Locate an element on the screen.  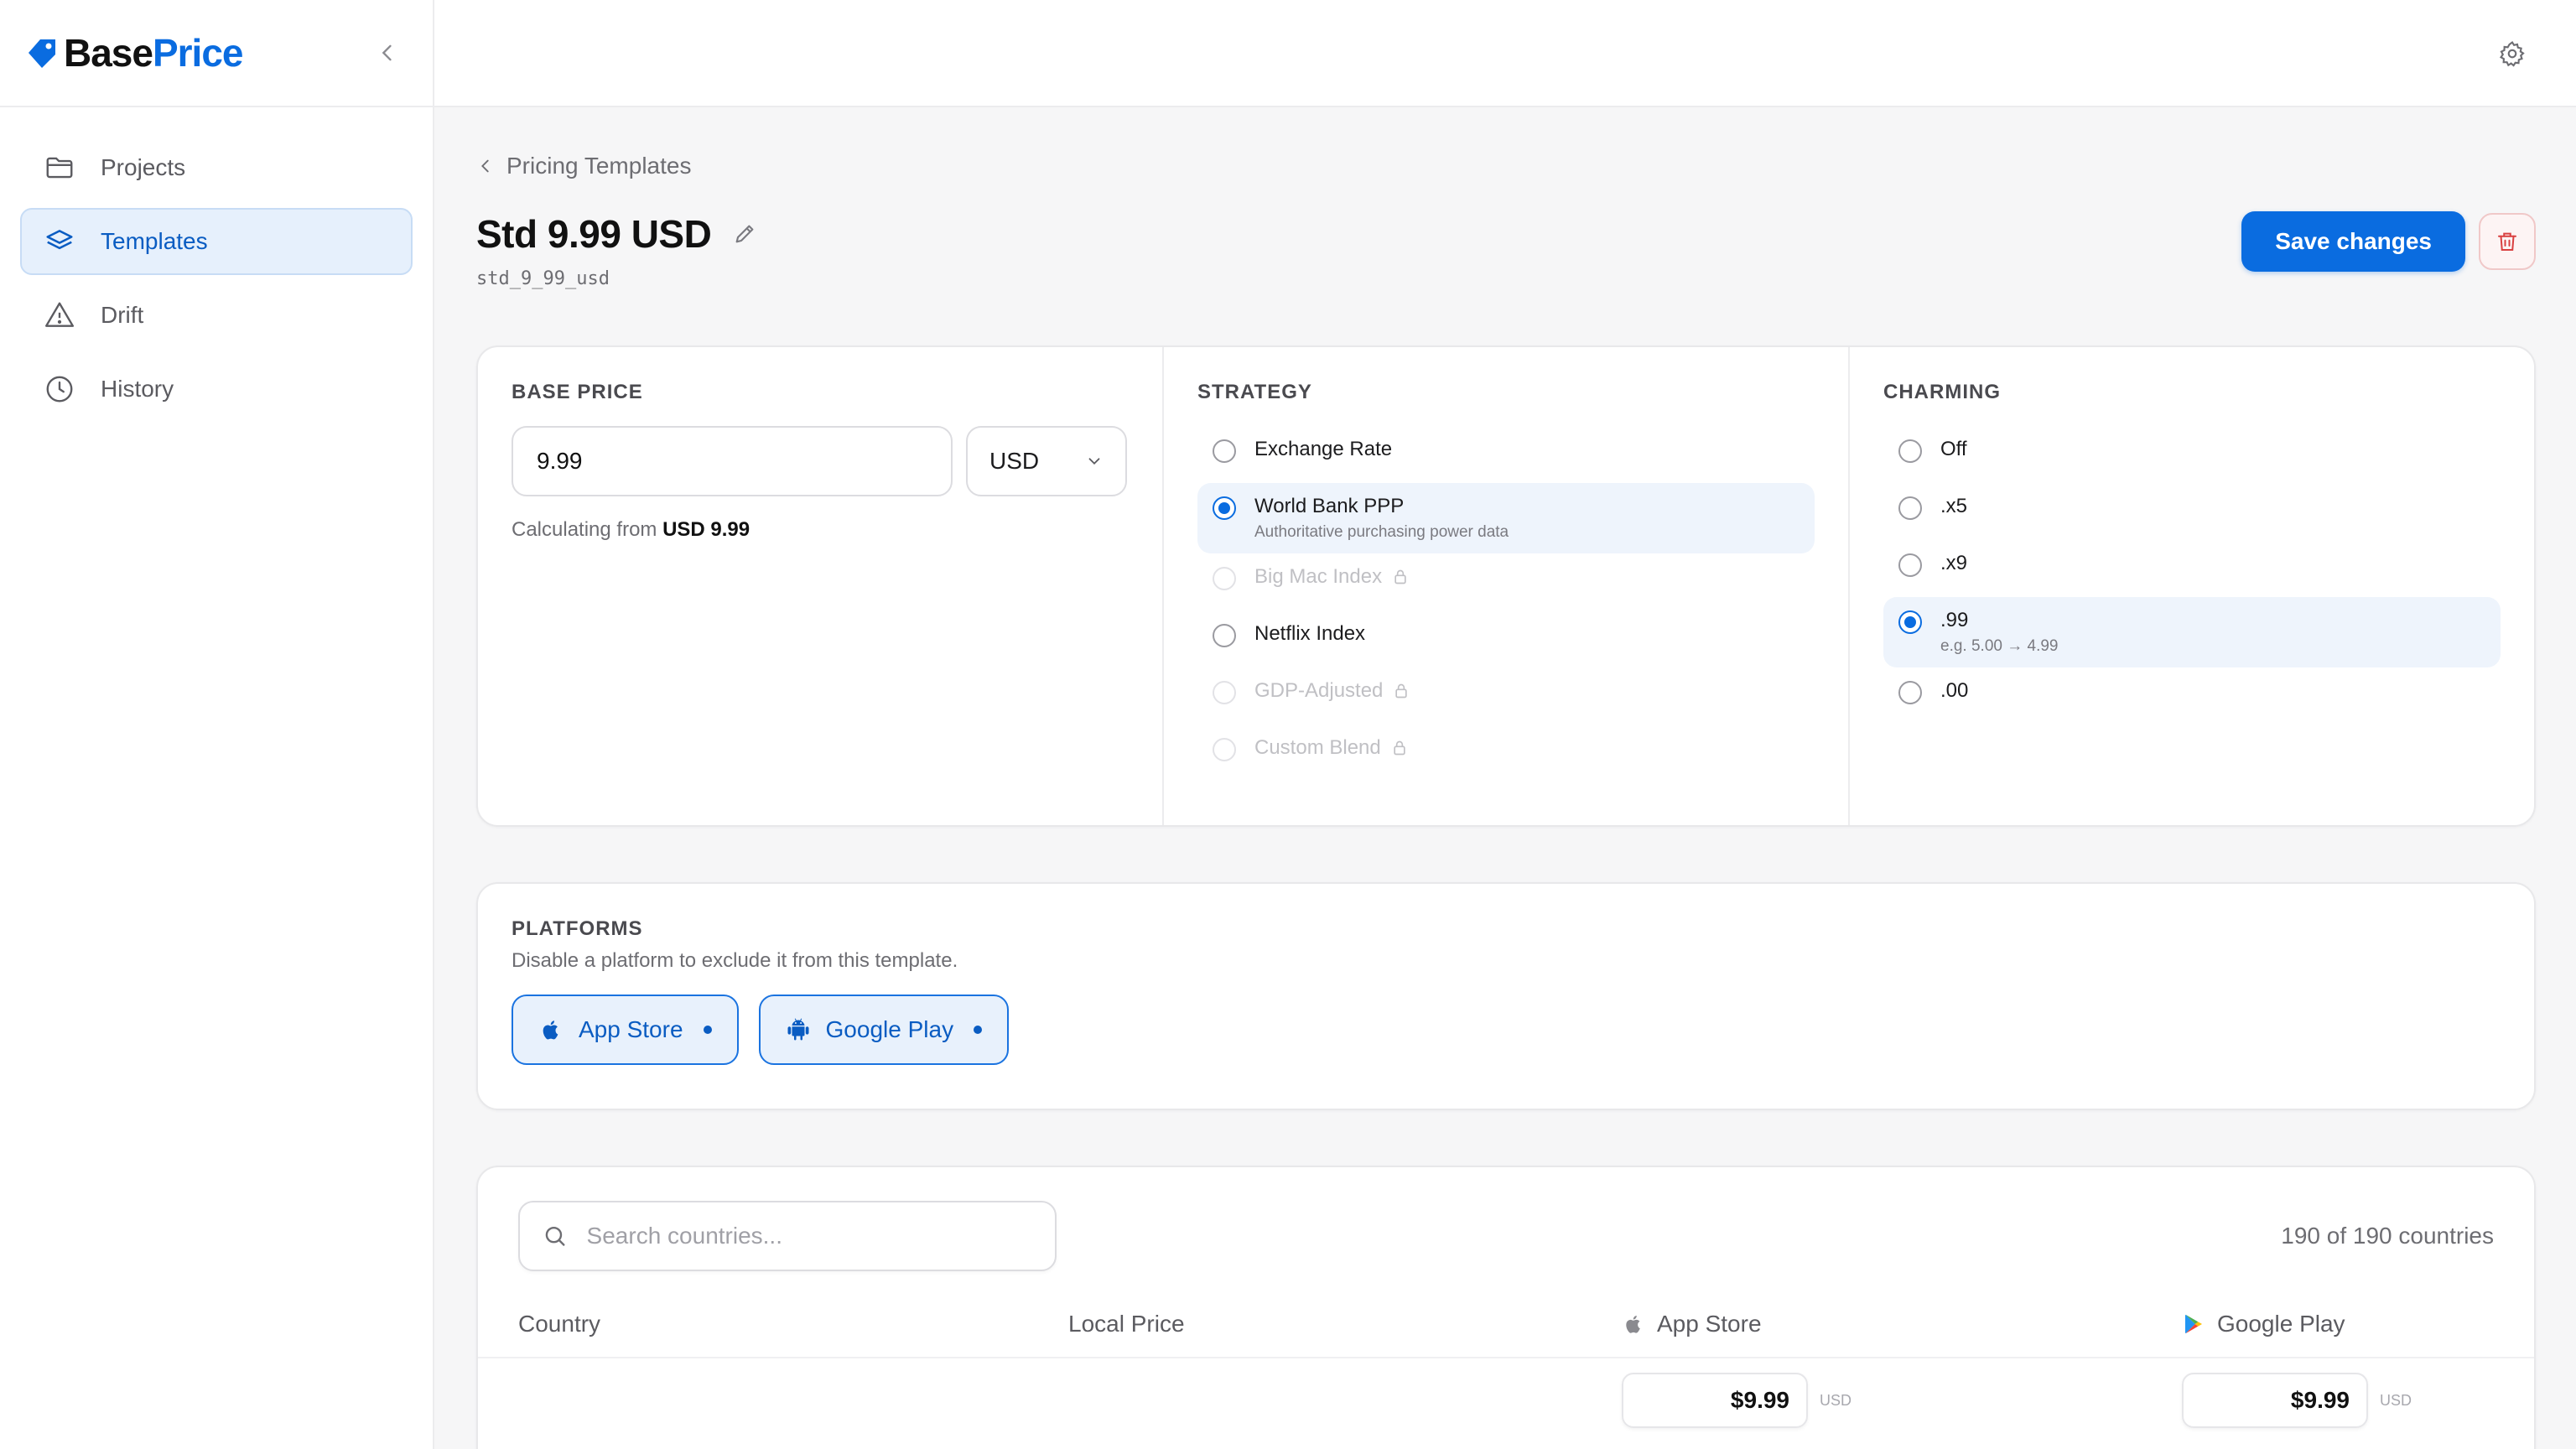
layers-icon is located at coordinates (59, 240).